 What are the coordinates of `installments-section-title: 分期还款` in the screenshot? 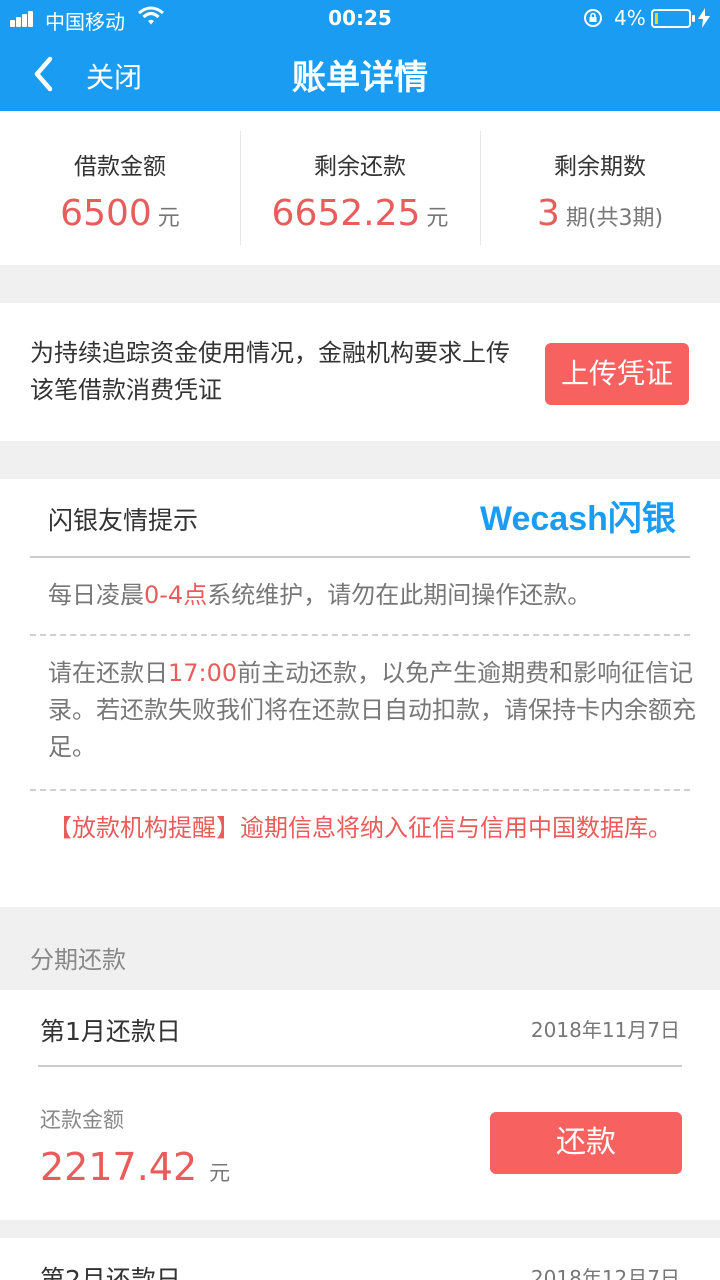 It's located at (78, 960).